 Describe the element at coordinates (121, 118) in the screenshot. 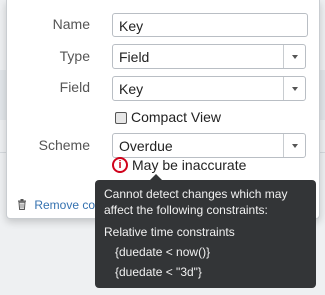

I see `compact-view-checkbox` at that location.